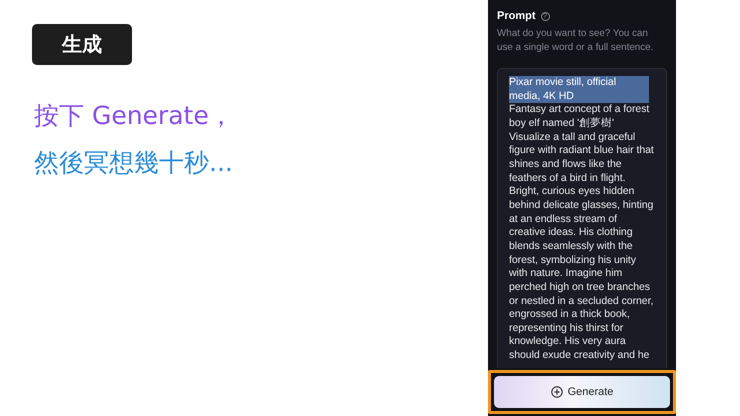 The height and width of the screenshot is (416, 740). I want to click on prompt-description: What do you want to see? You can use a single word or a full sentence., so click(575, 41).